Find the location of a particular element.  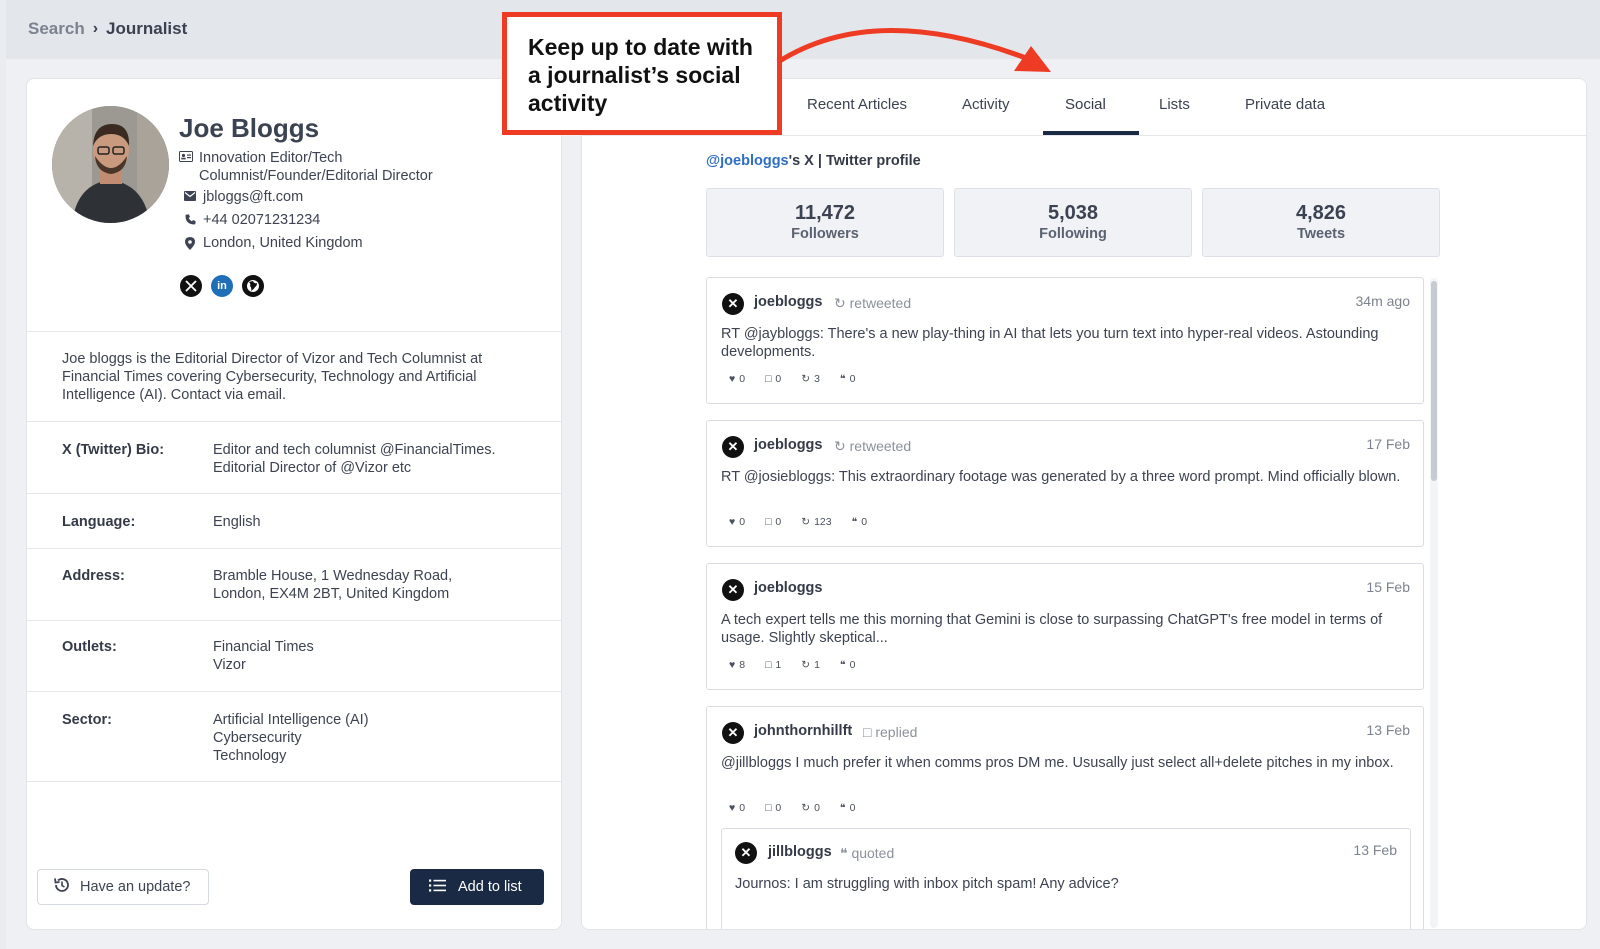

stat-tweets: 4,826 Tweets is located at coordinates (1321, 222).